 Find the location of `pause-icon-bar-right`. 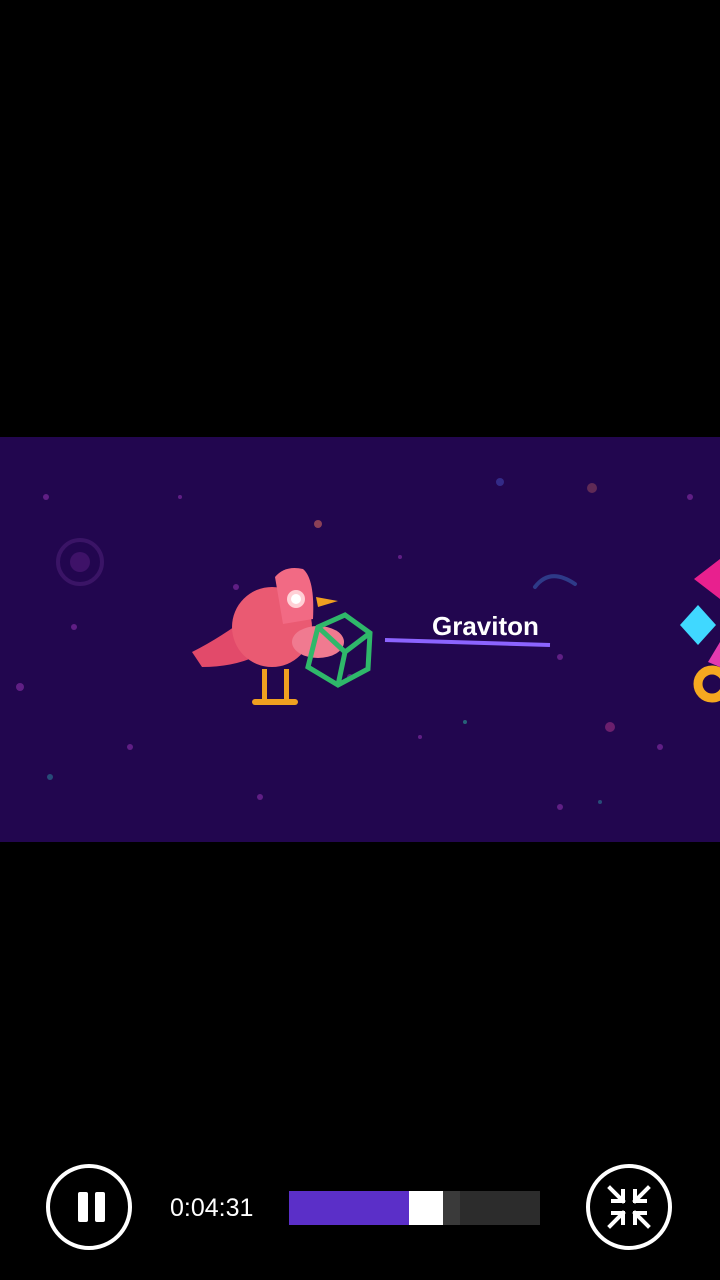

pause-icon-bar-right is located at coordinates (100, 1207).